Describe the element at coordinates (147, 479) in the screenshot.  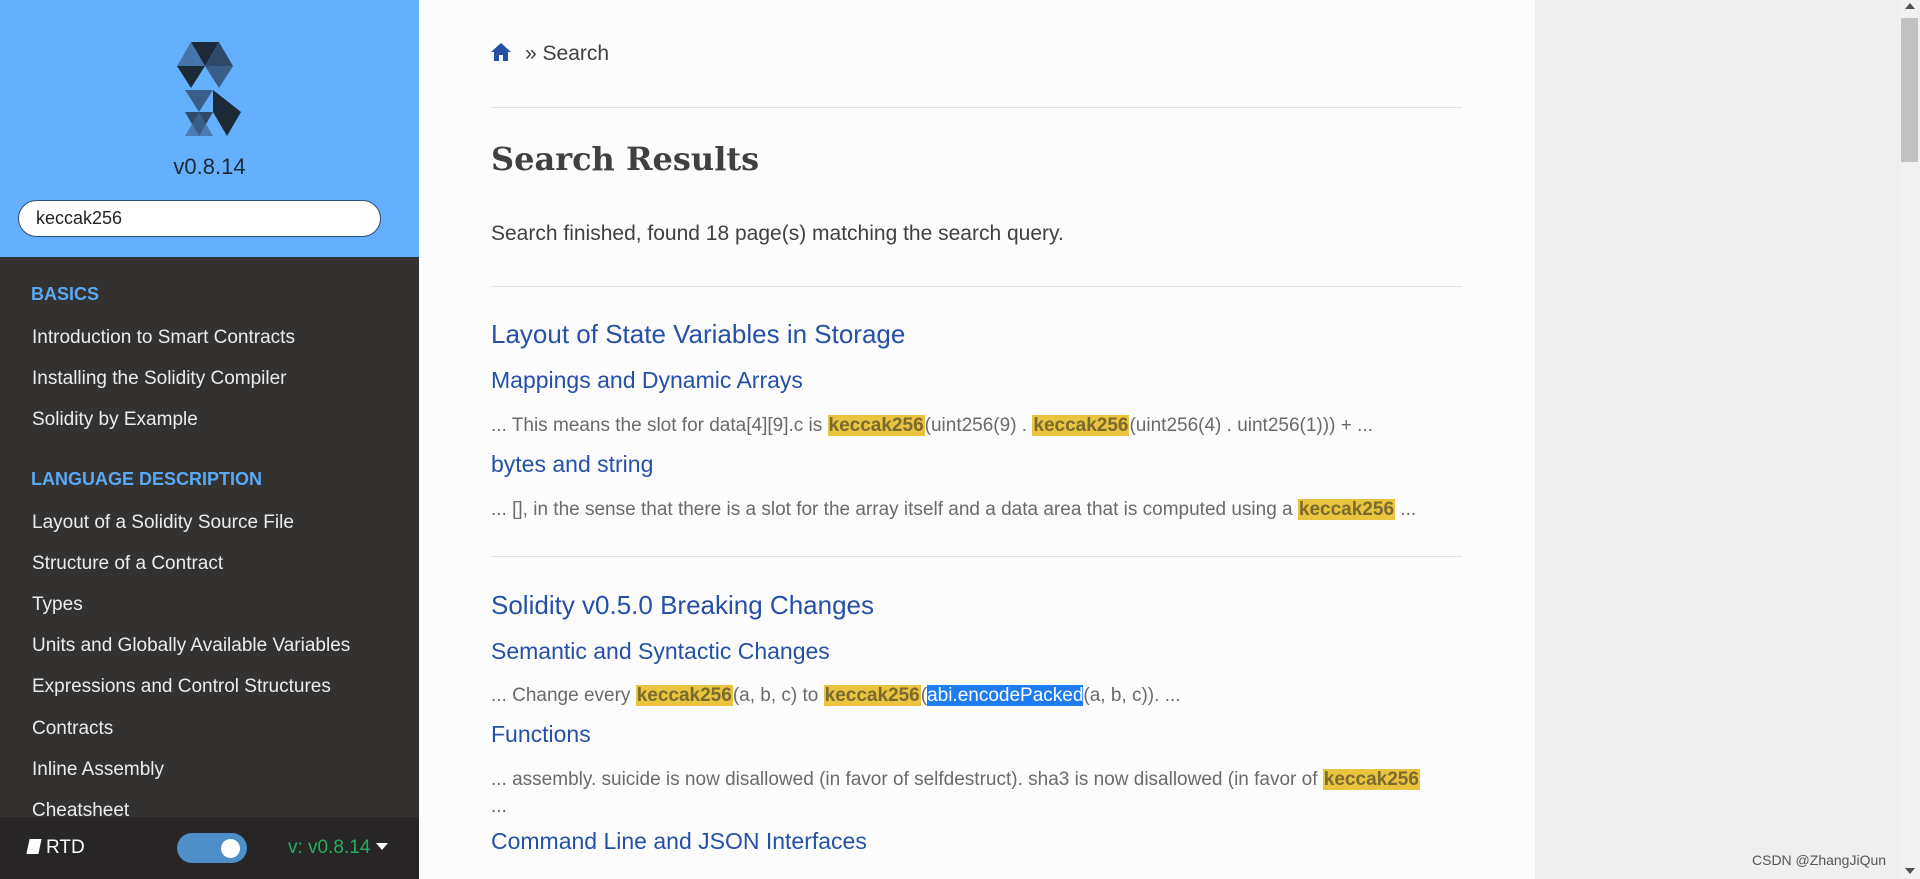
I see `nav-caption-language: LANGUAGE DESCRIPTION` at that location.